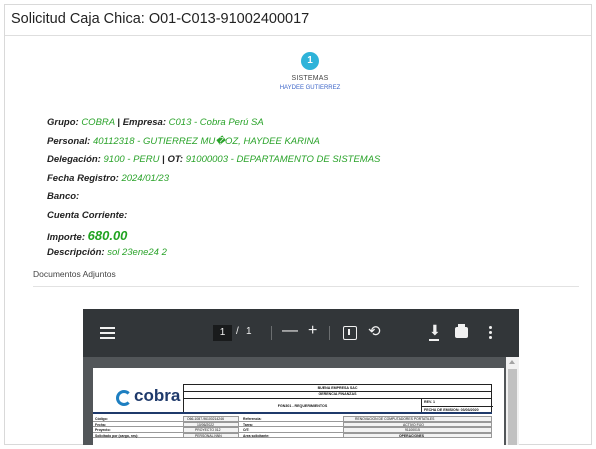  Describe the element at coordinates (74, 159) in the screenshot. I see `delegacion-label: Delegación:` at that location.